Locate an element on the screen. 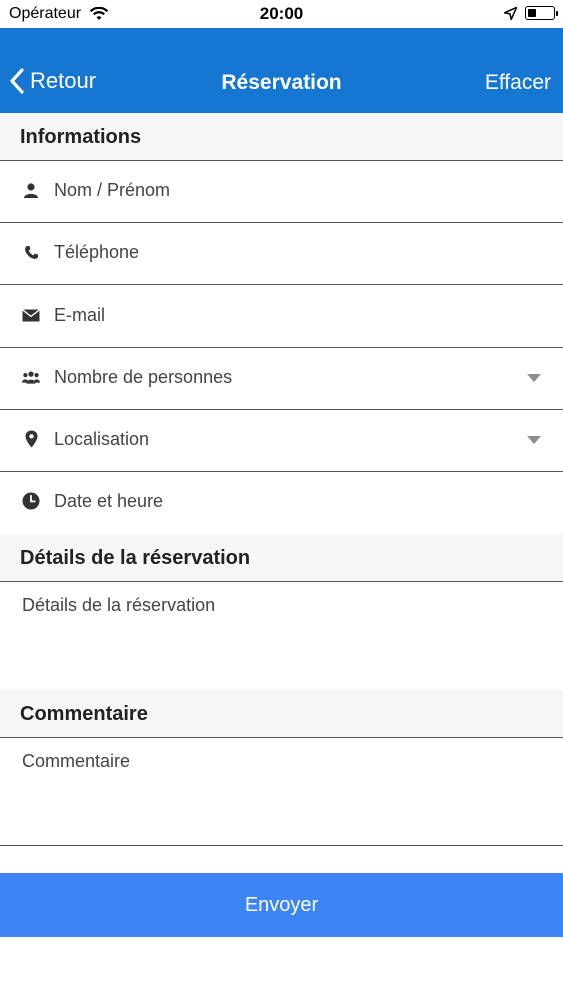  name-placeholder: Nom / Prénom is located at coordinates (112, 190).